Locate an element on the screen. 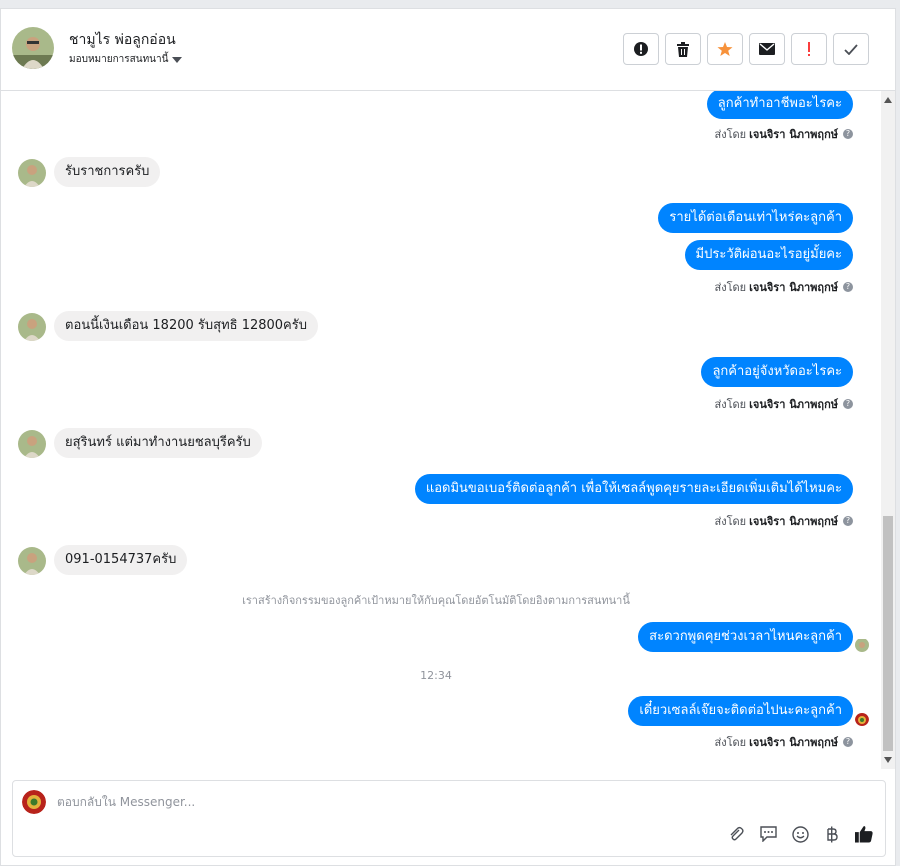 This screenshot has height=866, width=900. like-thumbs-up-icon is located at coordinates (864, 834).